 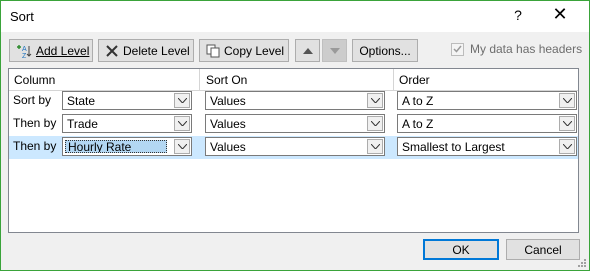 I want to click on headers-label: My data has headers, so click(x=526, y=49).